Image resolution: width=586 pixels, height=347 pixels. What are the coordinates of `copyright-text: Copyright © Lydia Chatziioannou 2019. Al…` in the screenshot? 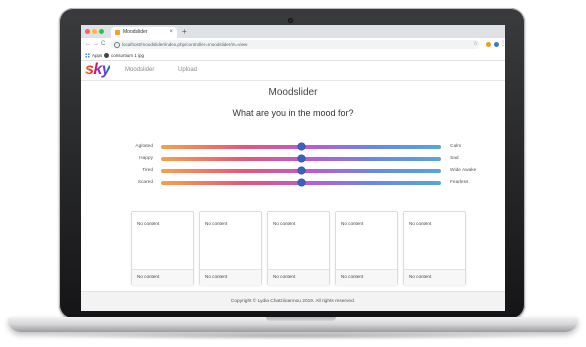 It's located at (293, 301).